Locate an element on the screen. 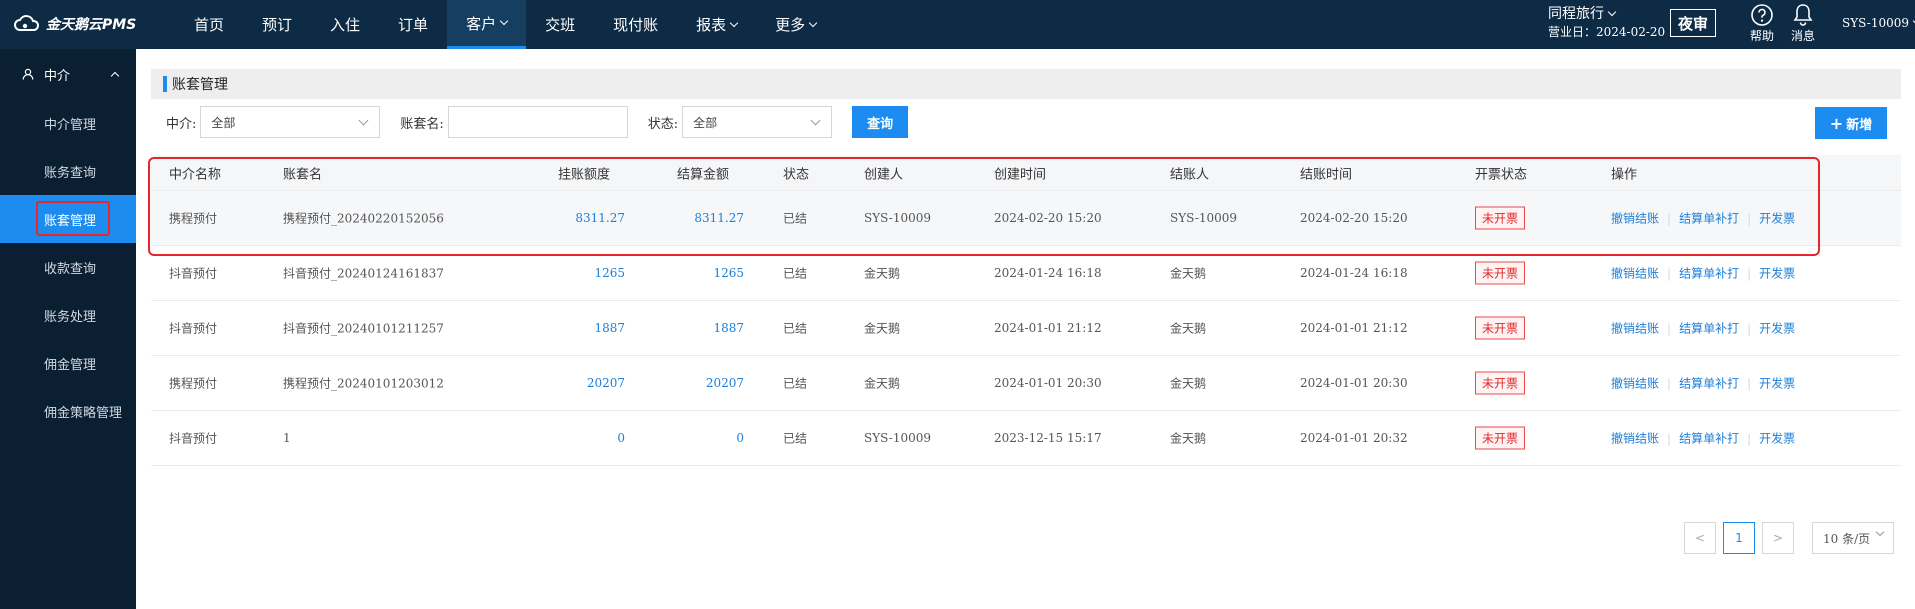  sidebar-item-2: 账套管理 is located at coordinates (68, 219).